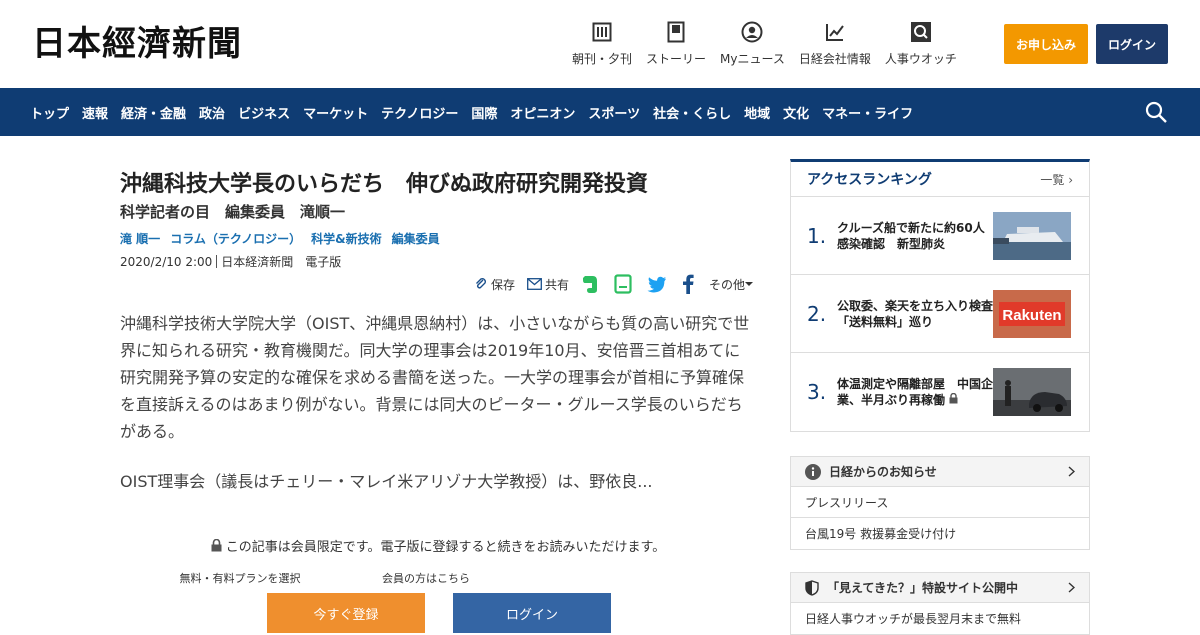 This screenshot has width=1200, height=635. What do you see at coordinates (813, 471) in the screenshot?
I see `info-icon` at bounding box center [813, 471].